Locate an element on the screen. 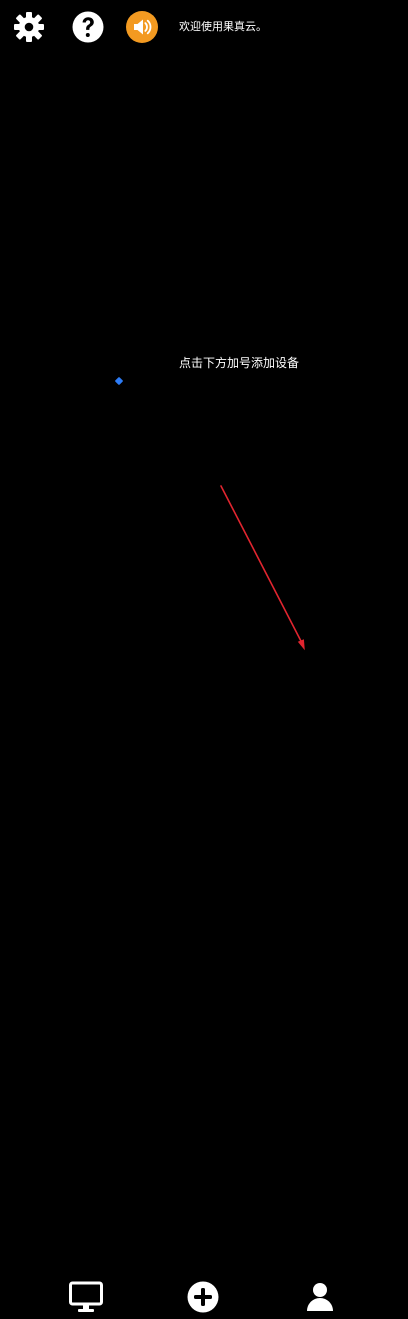  user-icon is located at coordinates (320, 1297).